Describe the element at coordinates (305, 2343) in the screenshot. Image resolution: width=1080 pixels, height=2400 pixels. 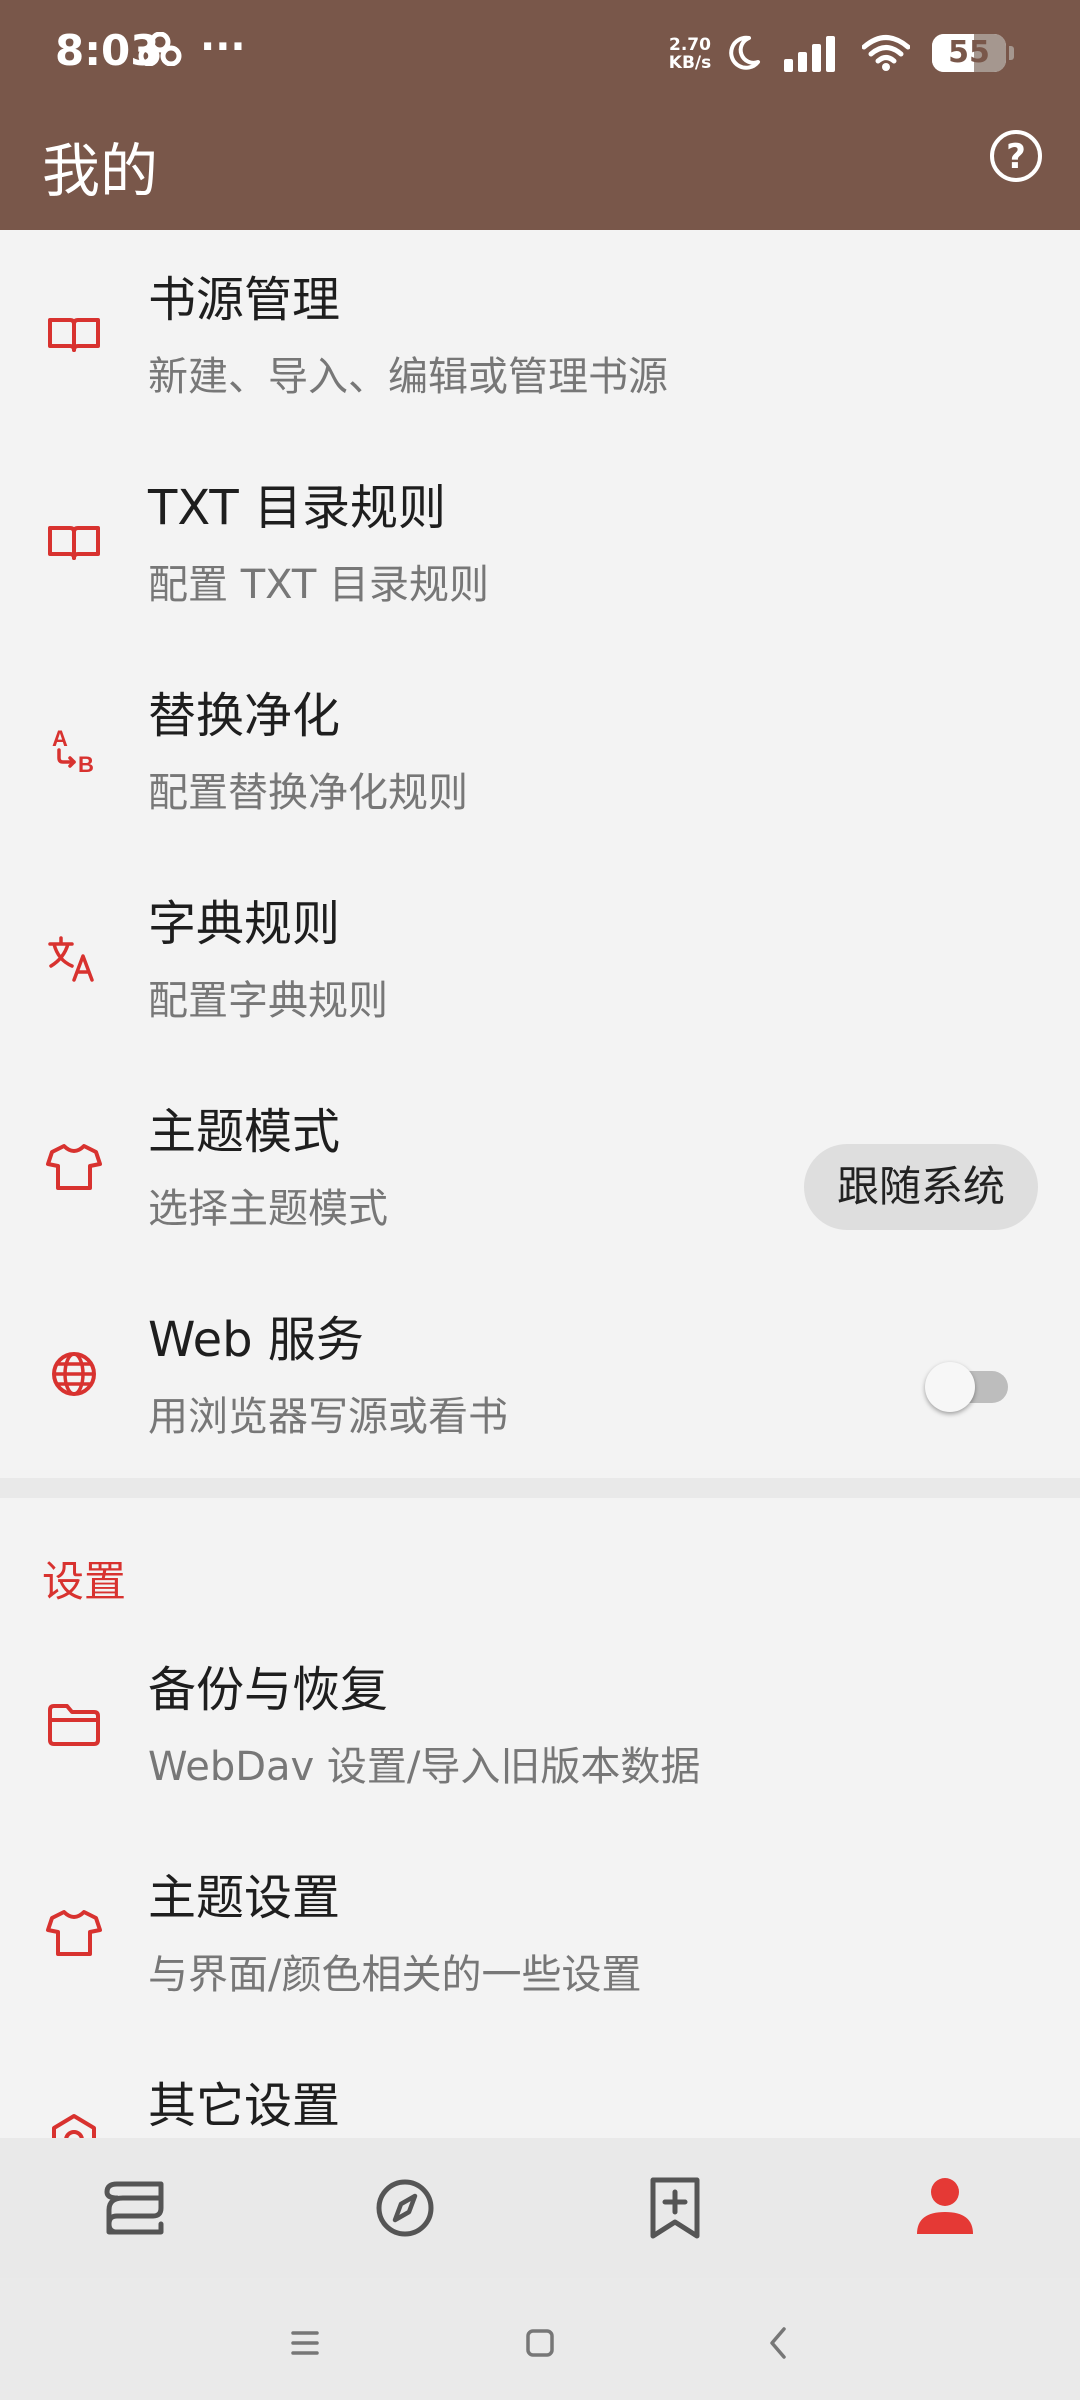
I see `menu-icon` at that location.